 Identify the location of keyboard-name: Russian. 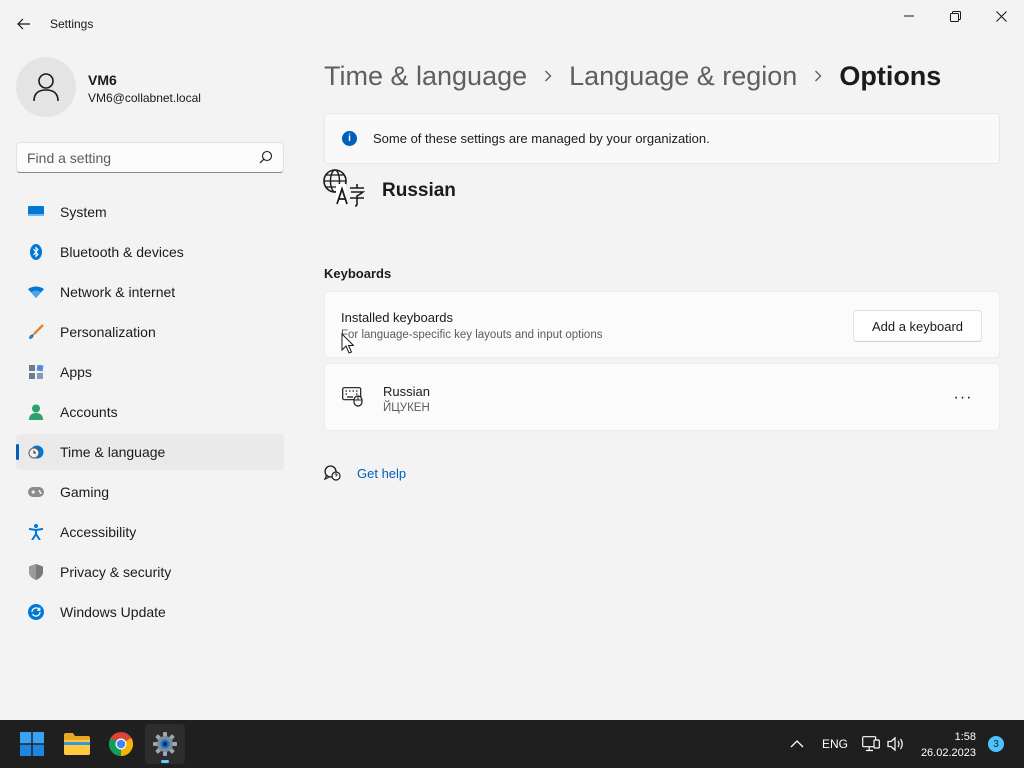
(406, 391).